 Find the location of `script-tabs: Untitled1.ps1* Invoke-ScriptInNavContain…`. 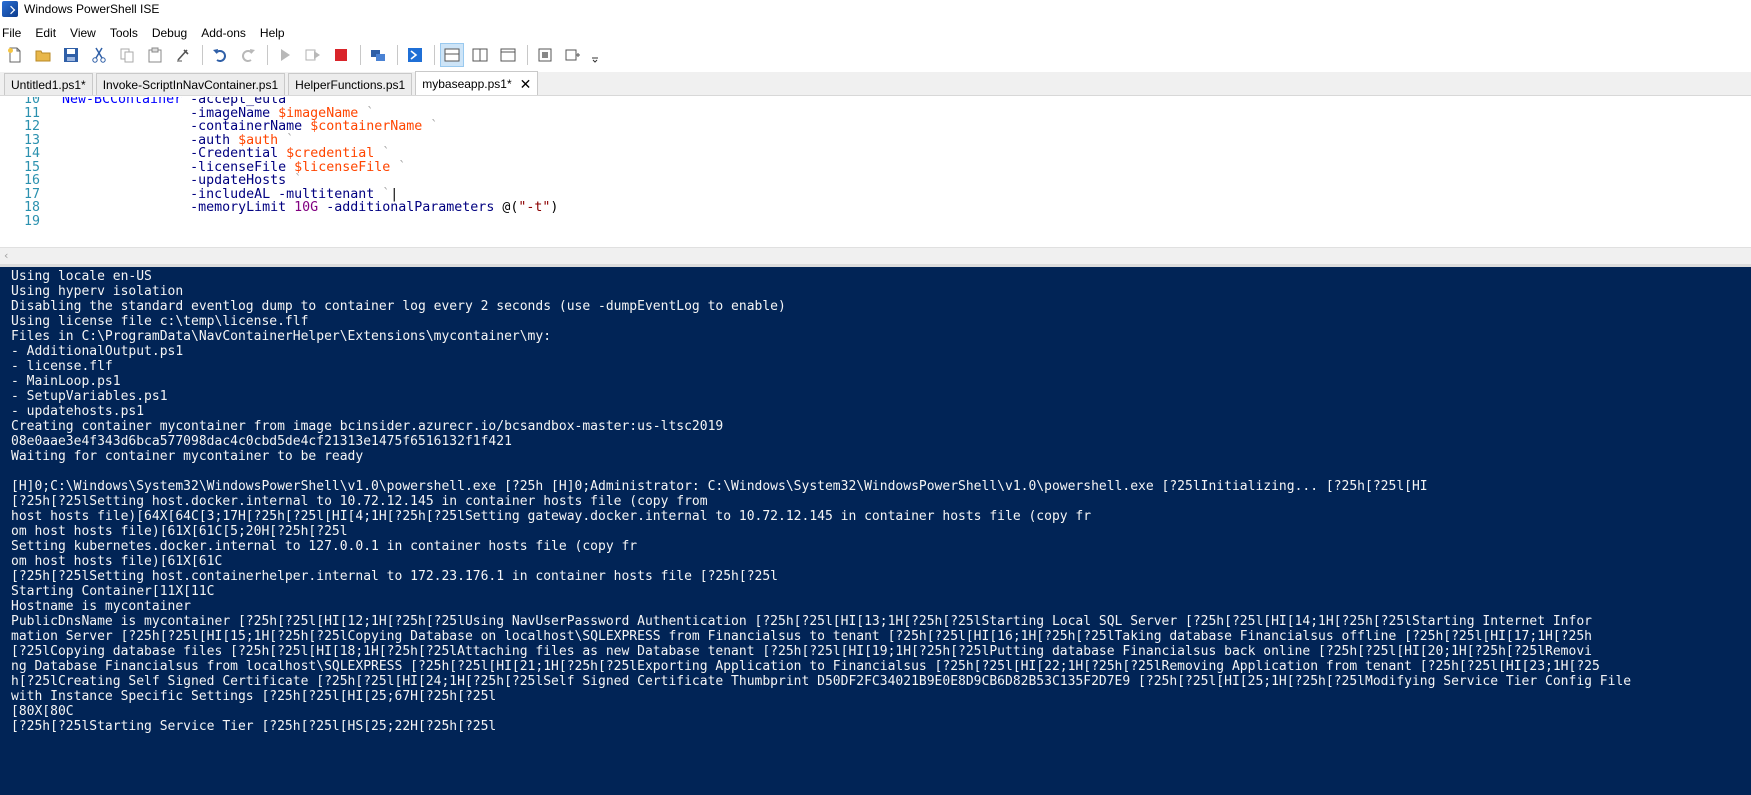

script-tabs: Untitled1.ps1* Invoke-ScriptInNavContain… is located at coordinates (875, 83).